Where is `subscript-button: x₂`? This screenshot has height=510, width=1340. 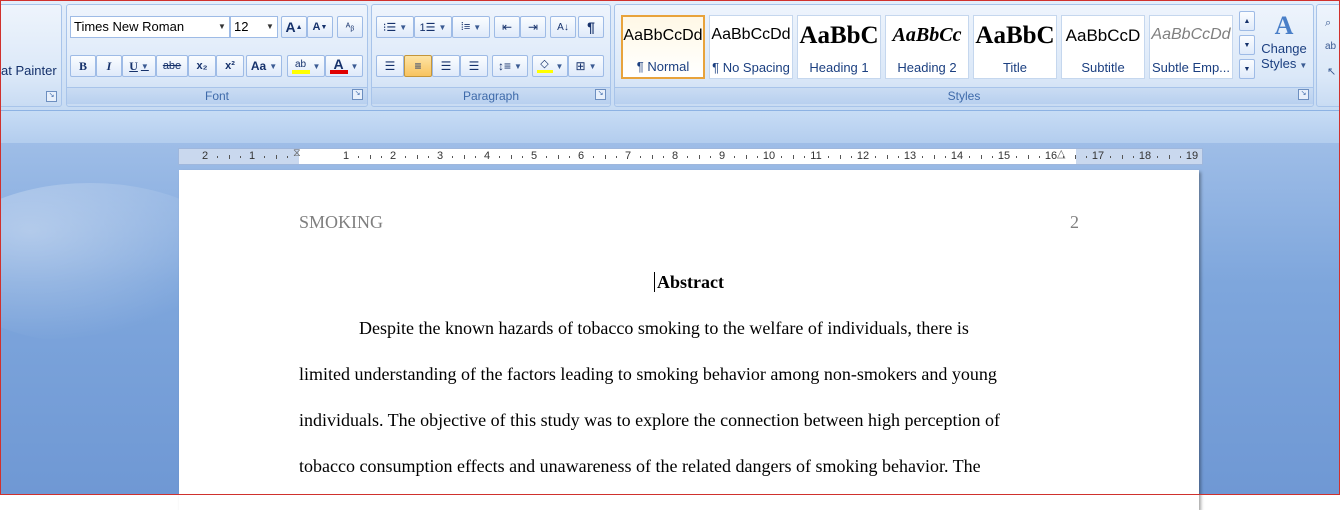 subscript-button: x₂ is located at coordinates (202, 66).